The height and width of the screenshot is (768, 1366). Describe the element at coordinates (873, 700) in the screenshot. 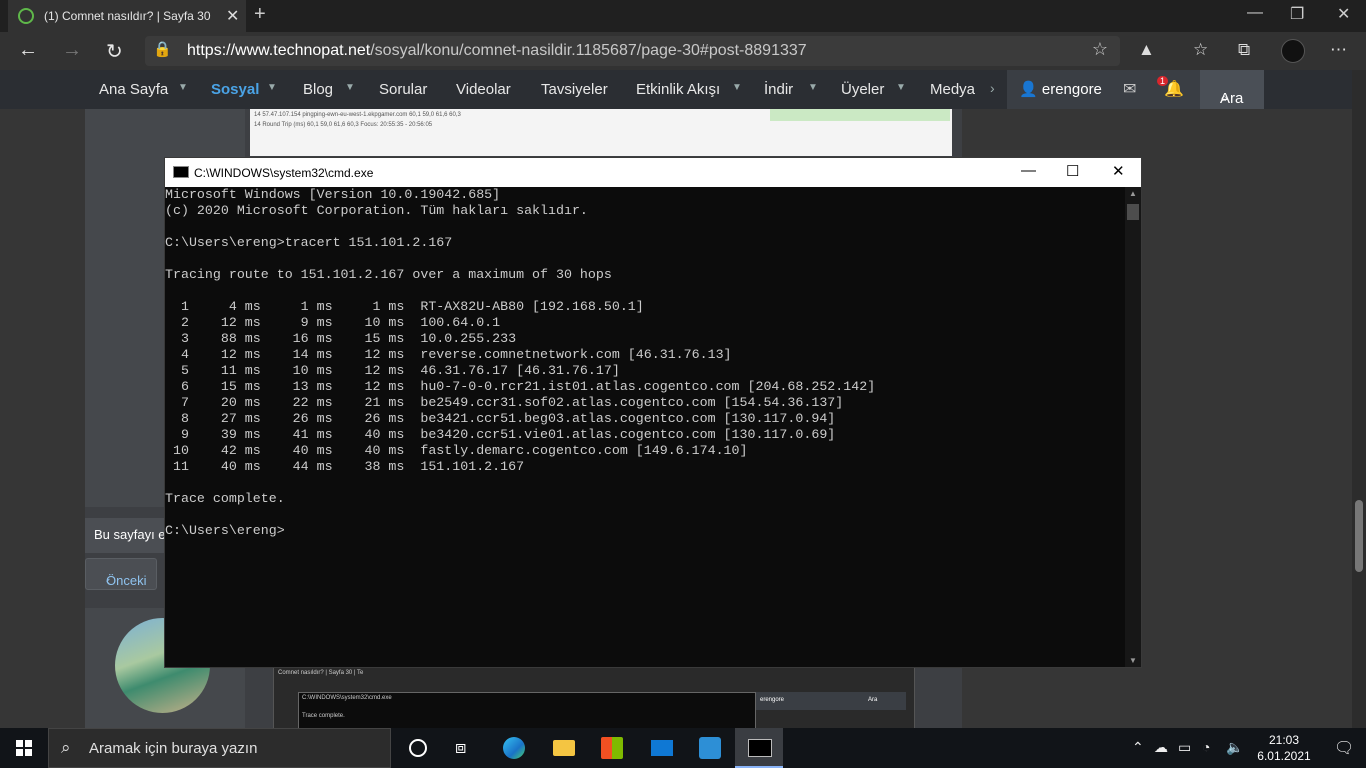

I see `thumb-search: Ara` at that location.